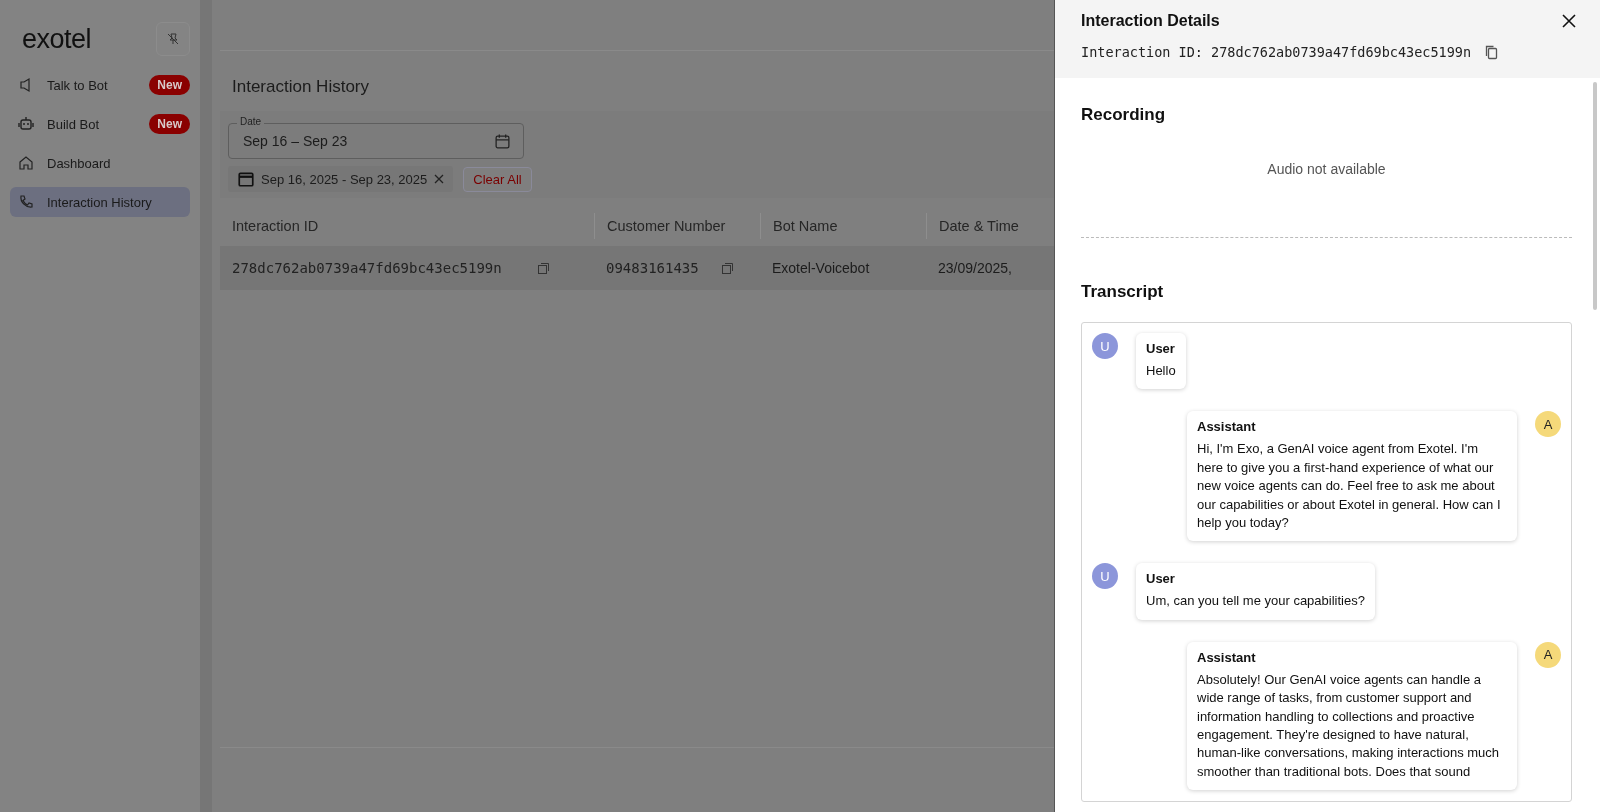 The image size is (1600, 812). I want to click on field-label: Date, so click(251, 121).